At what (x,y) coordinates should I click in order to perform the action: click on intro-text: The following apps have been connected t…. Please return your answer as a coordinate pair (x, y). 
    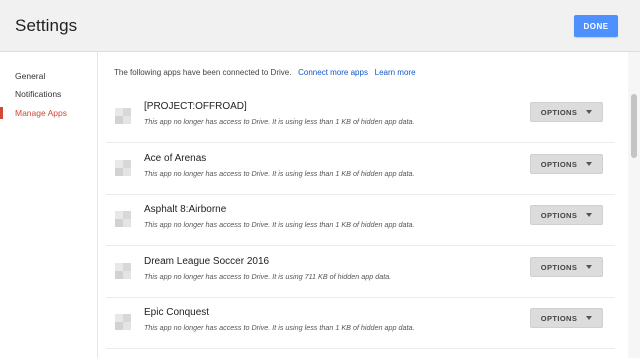
    Looking at the image, I should click on (265, 72).